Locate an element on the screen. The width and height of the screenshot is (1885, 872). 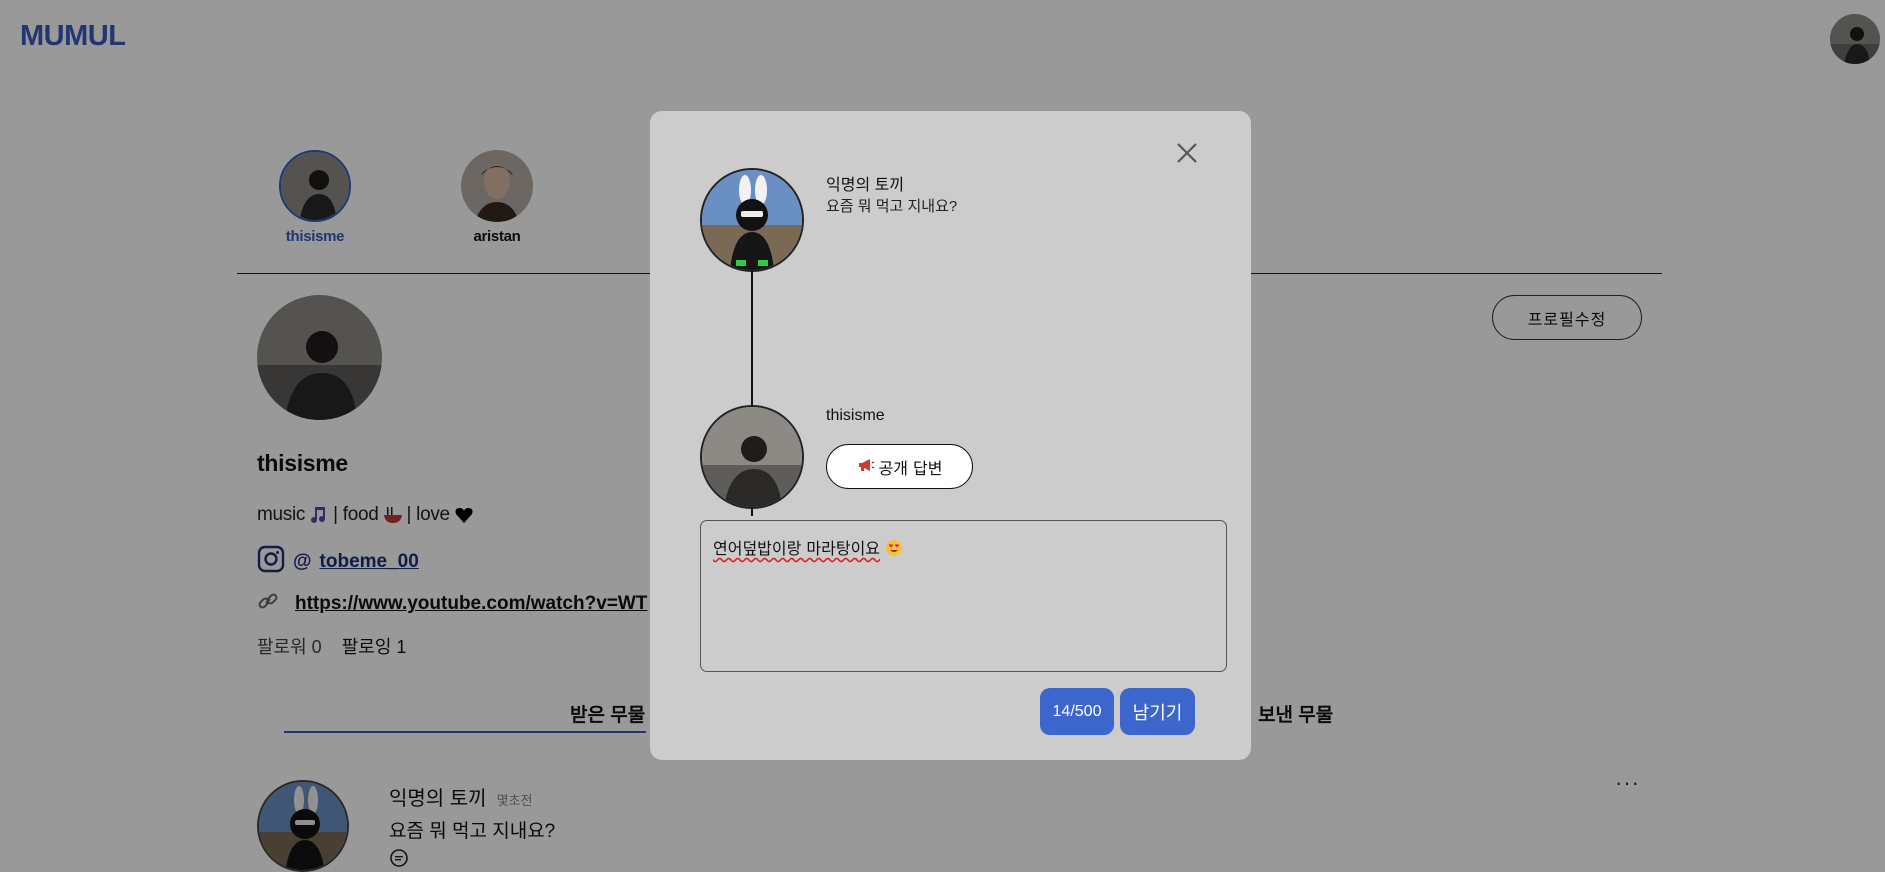
public-answer-toggle: 공개 답변 is located at coordinates (899, 466).